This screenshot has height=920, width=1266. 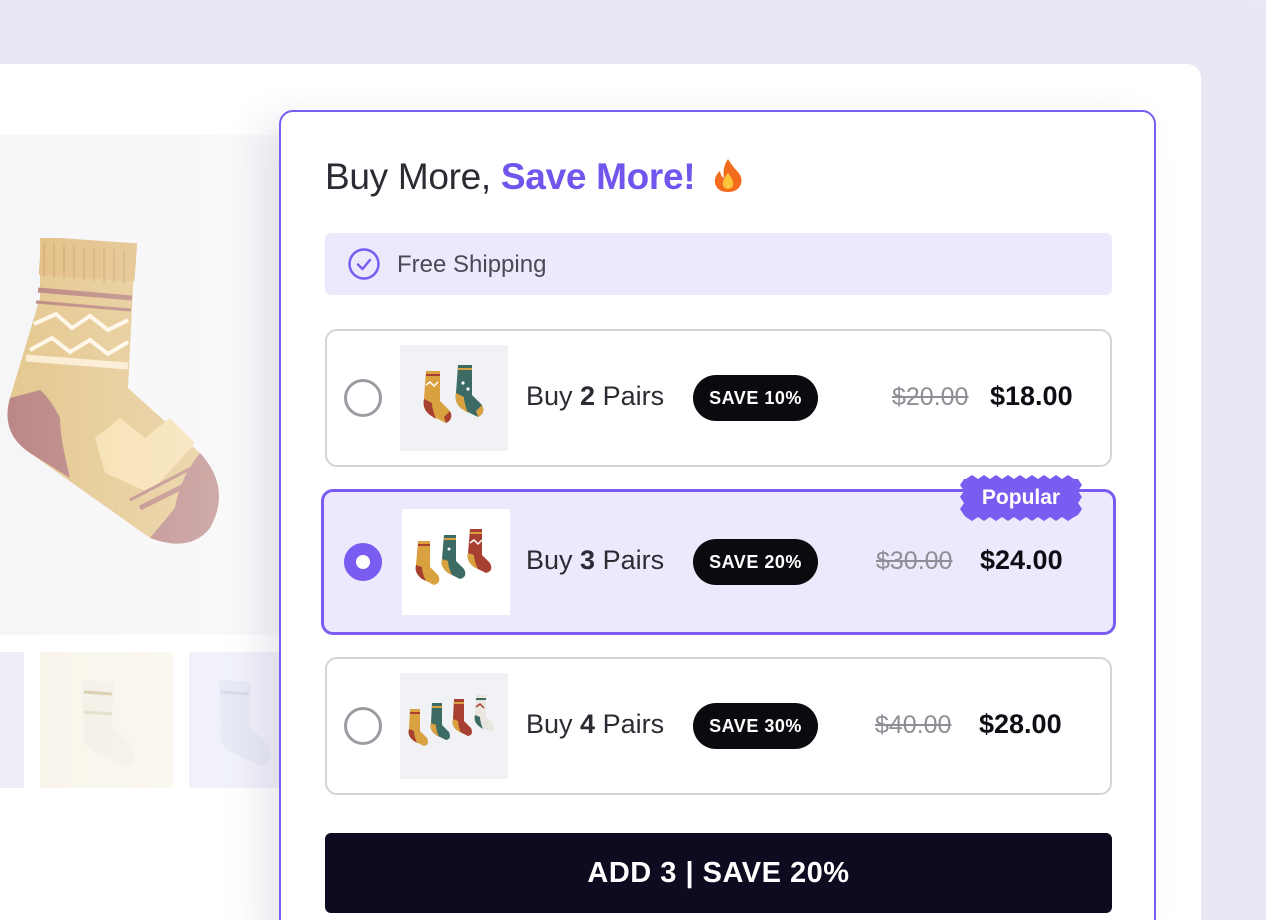 I want to click on free-shipping-banner: Free Shipping, so click(x=718, y=264).